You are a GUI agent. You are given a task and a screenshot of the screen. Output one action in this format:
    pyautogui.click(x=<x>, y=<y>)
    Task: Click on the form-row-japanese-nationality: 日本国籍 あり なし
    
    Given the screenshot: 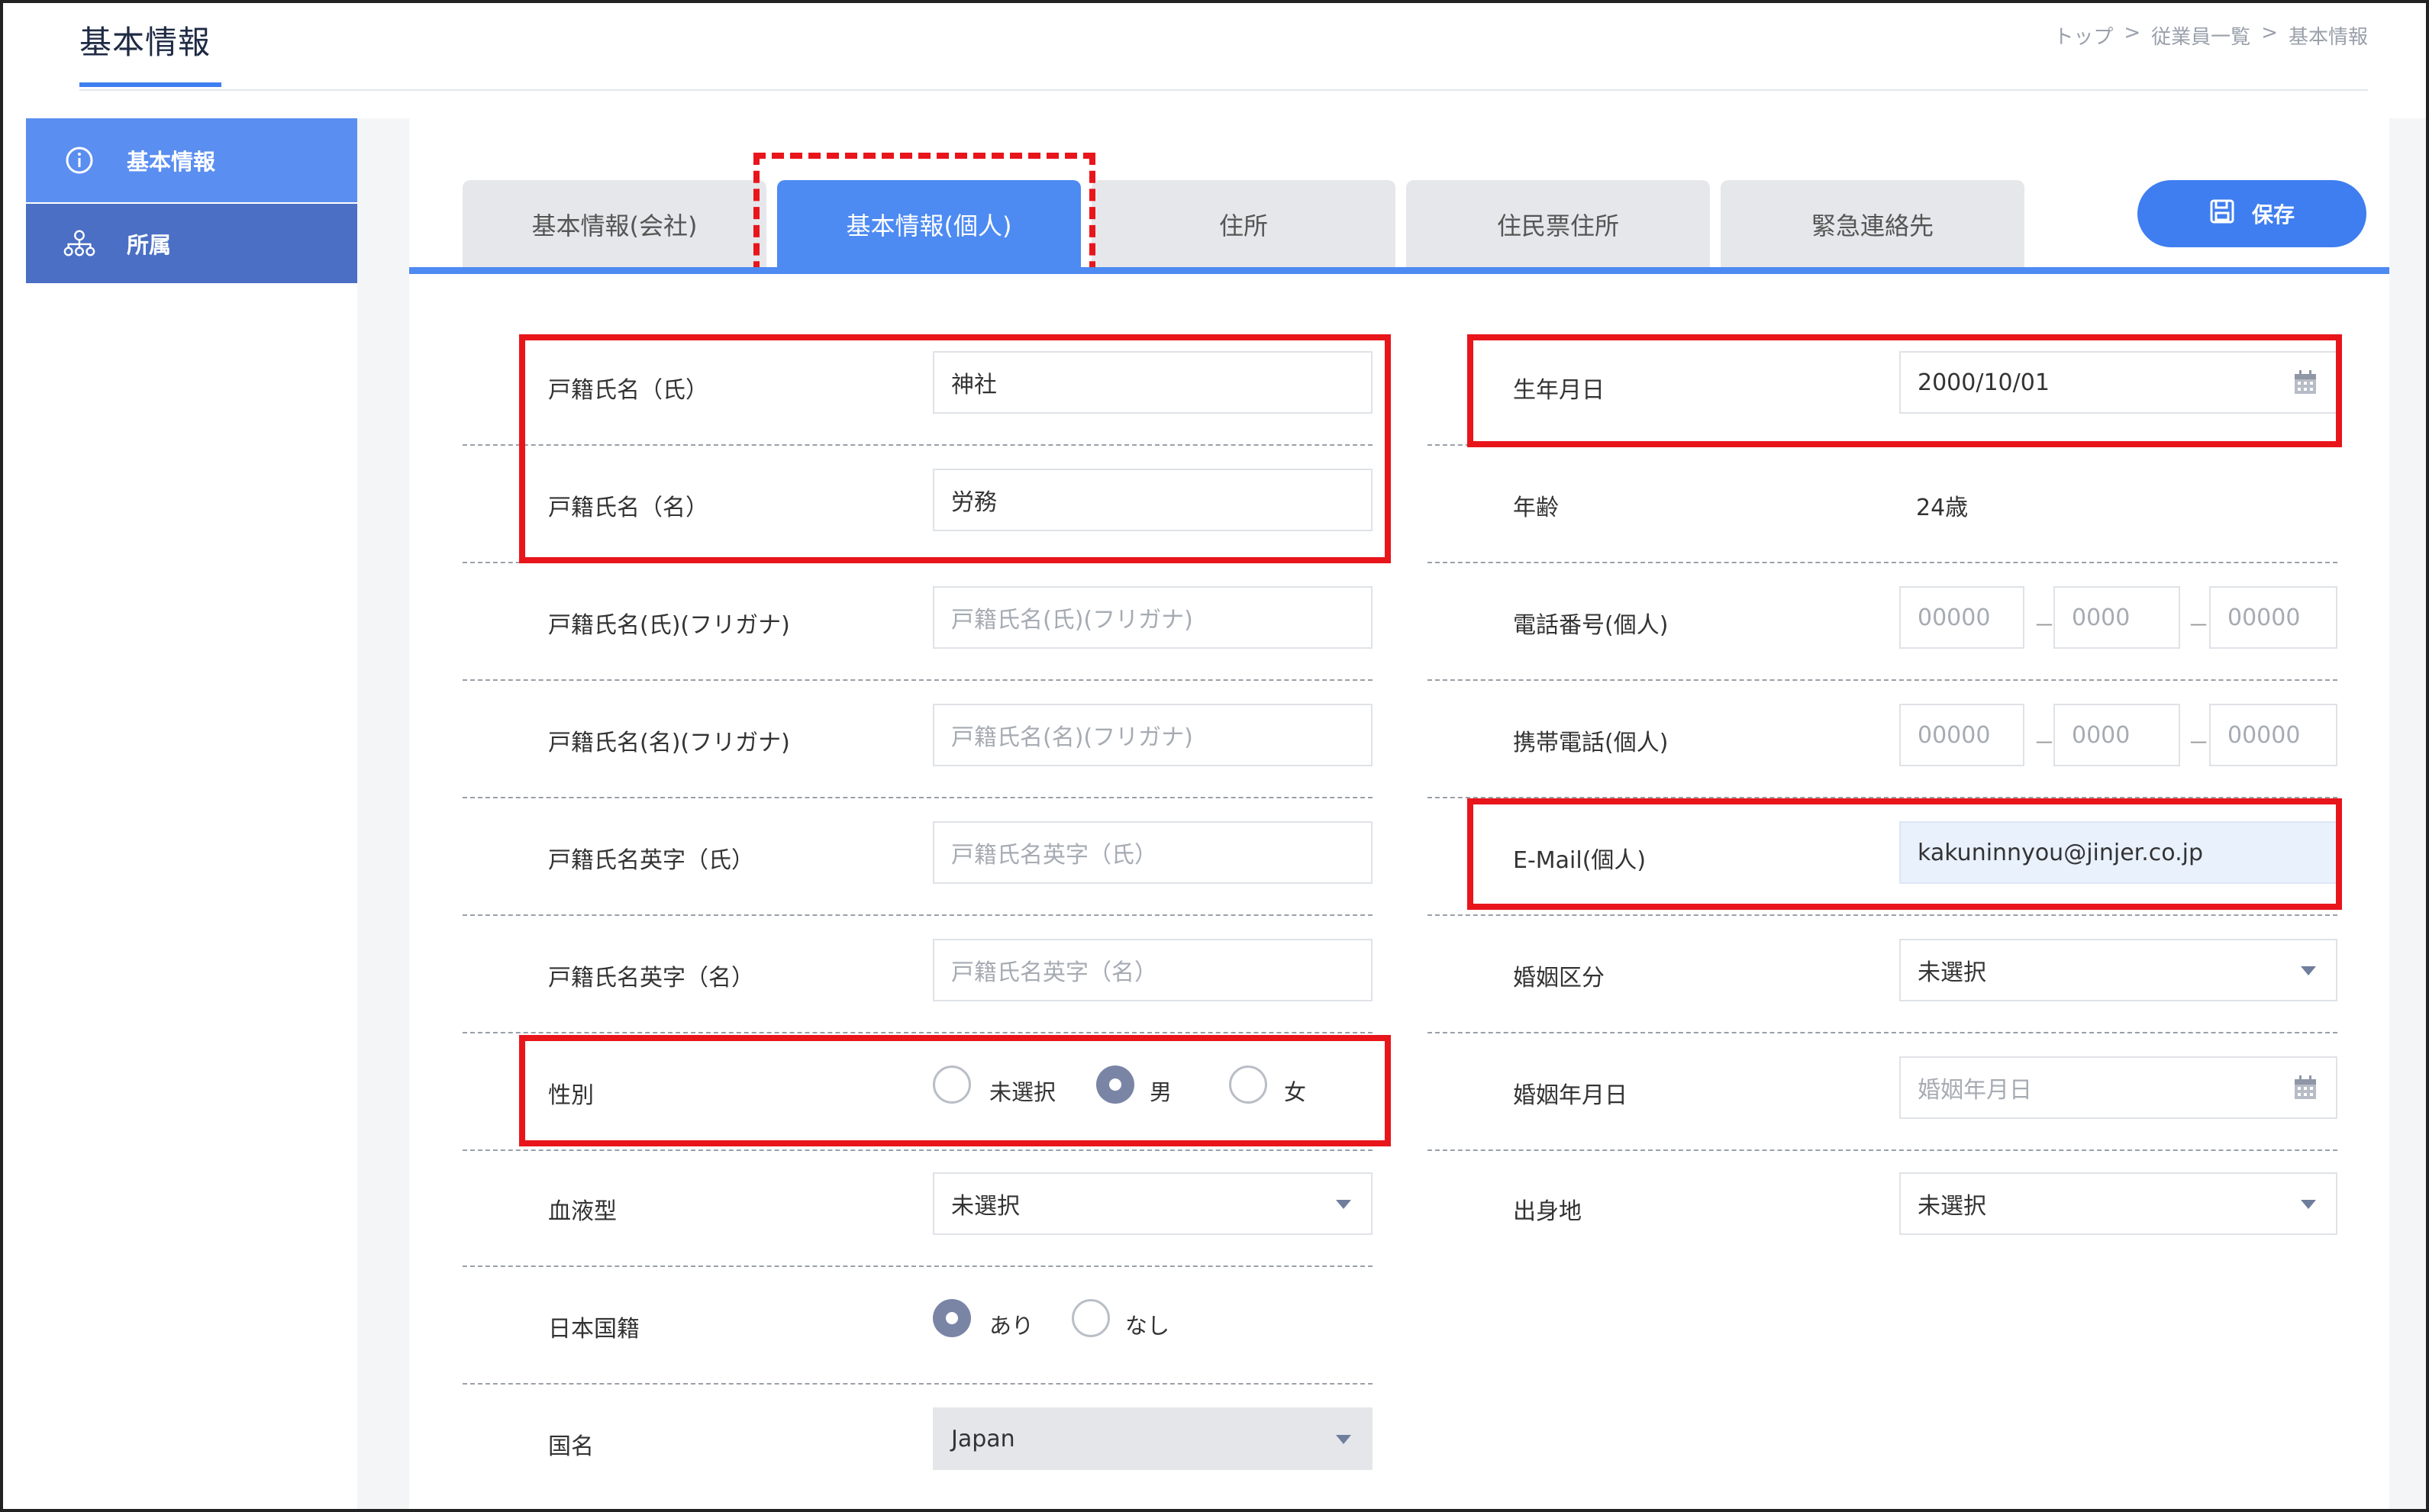 What is the action you would take?
    pyautogui.click(x=918, y=1327)
    